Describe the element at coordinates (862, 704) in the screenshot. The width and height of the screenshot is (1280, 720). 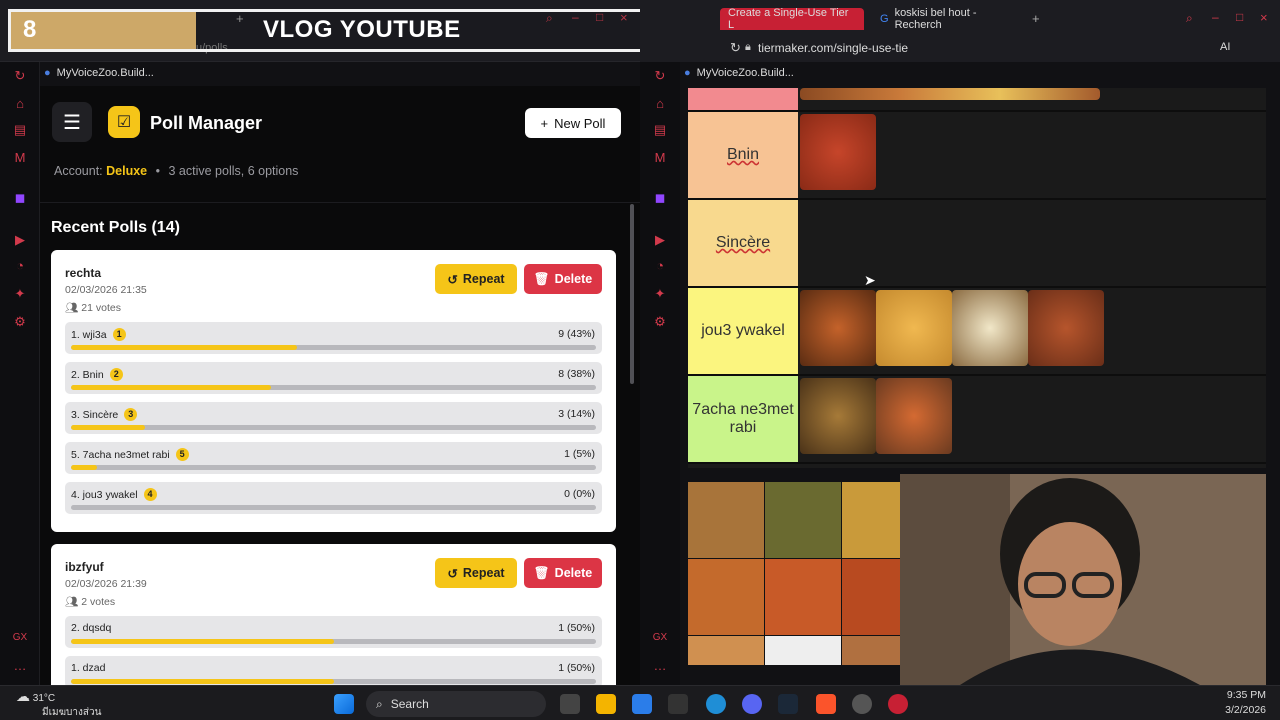
I see `settings-app-icon` at that location.